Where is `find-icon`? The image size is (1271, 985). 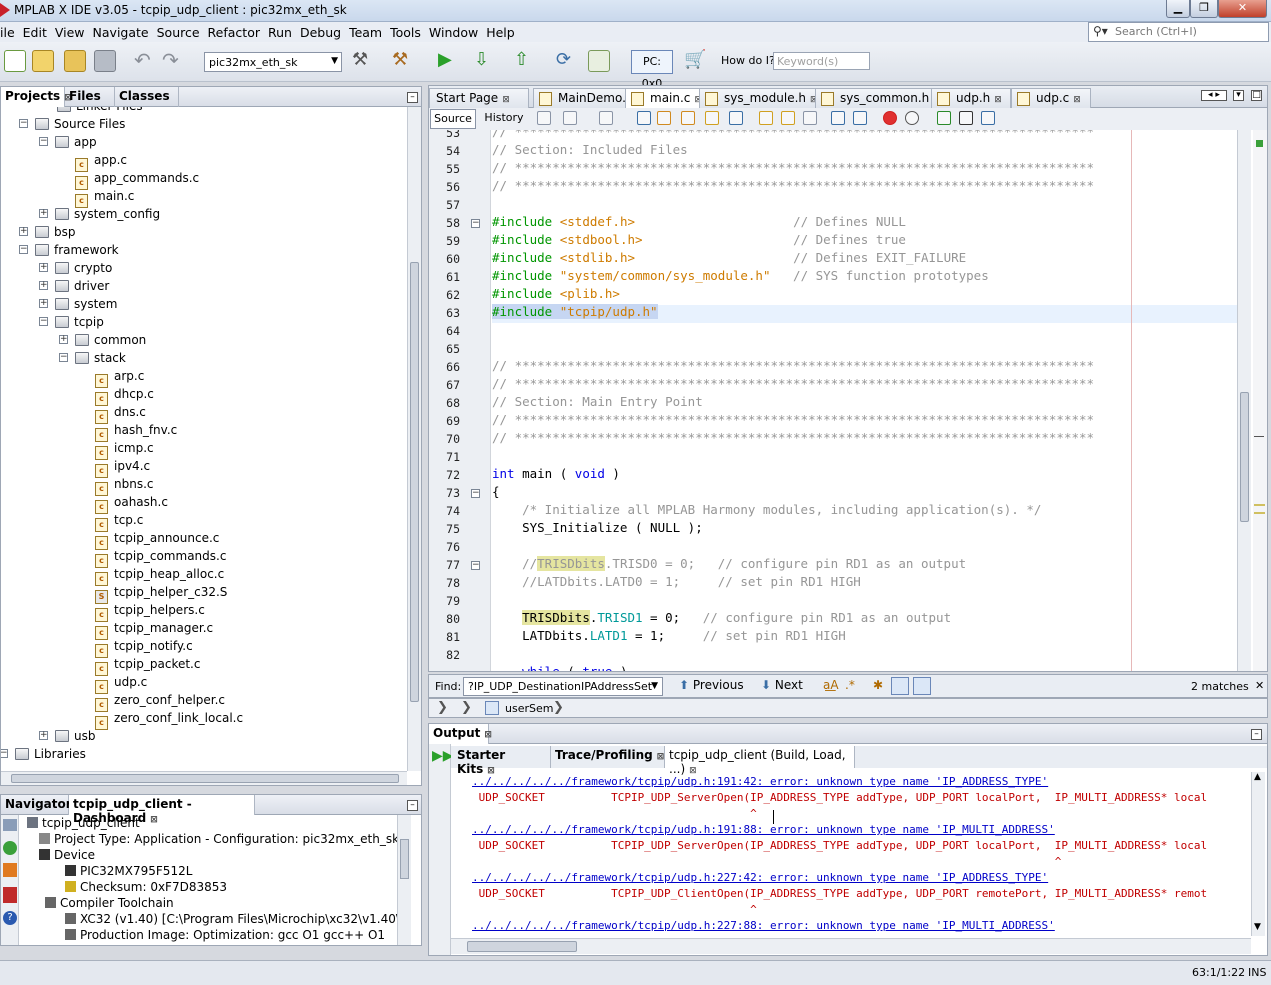
find-icon is located at coordinates (644, 118).